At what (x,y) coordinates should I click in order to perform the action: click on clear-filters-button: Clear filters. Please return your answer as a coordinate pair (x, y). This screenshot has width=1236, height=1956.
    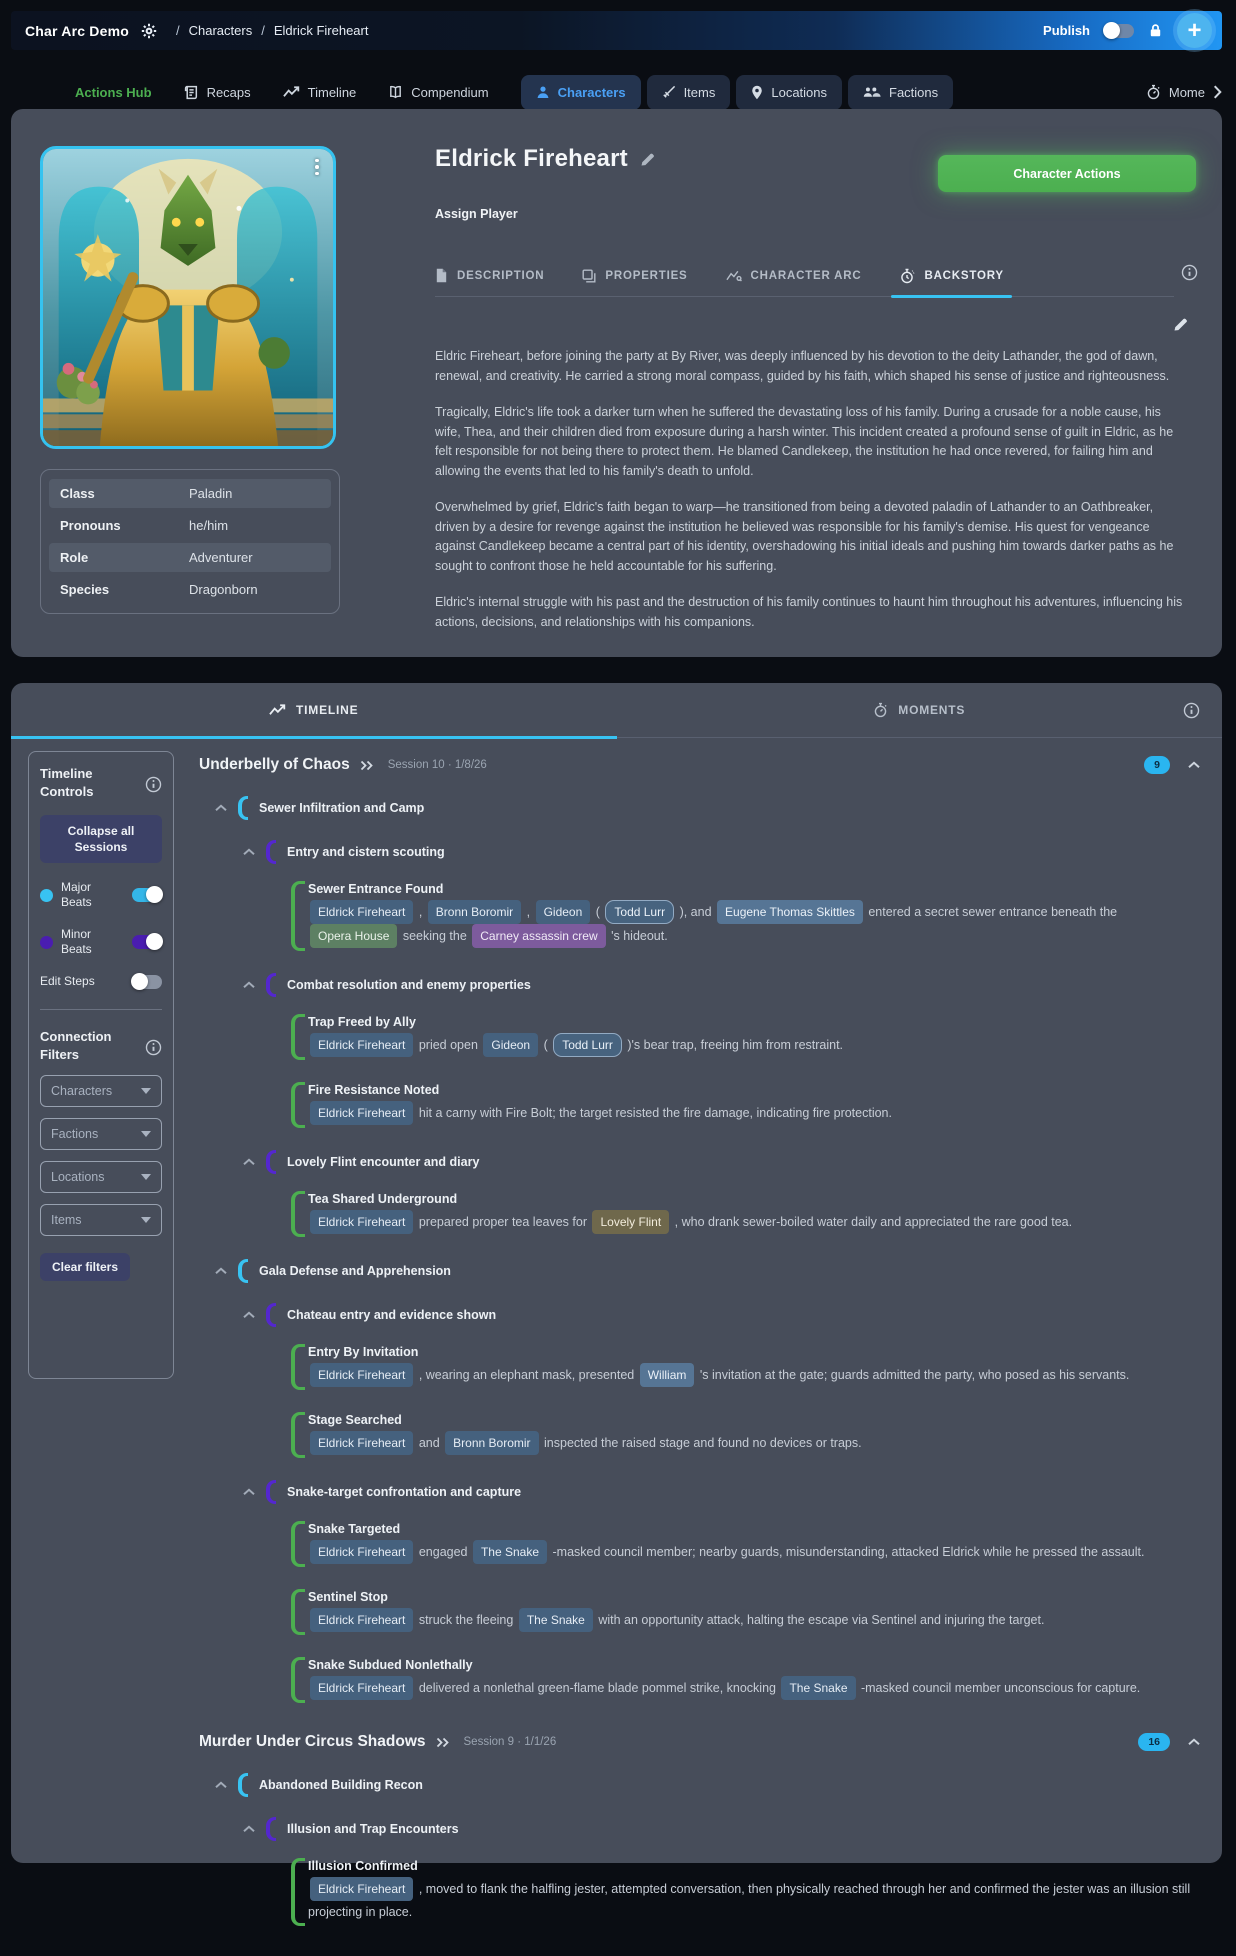
    Looking at the image, I should click on (85, 1267).